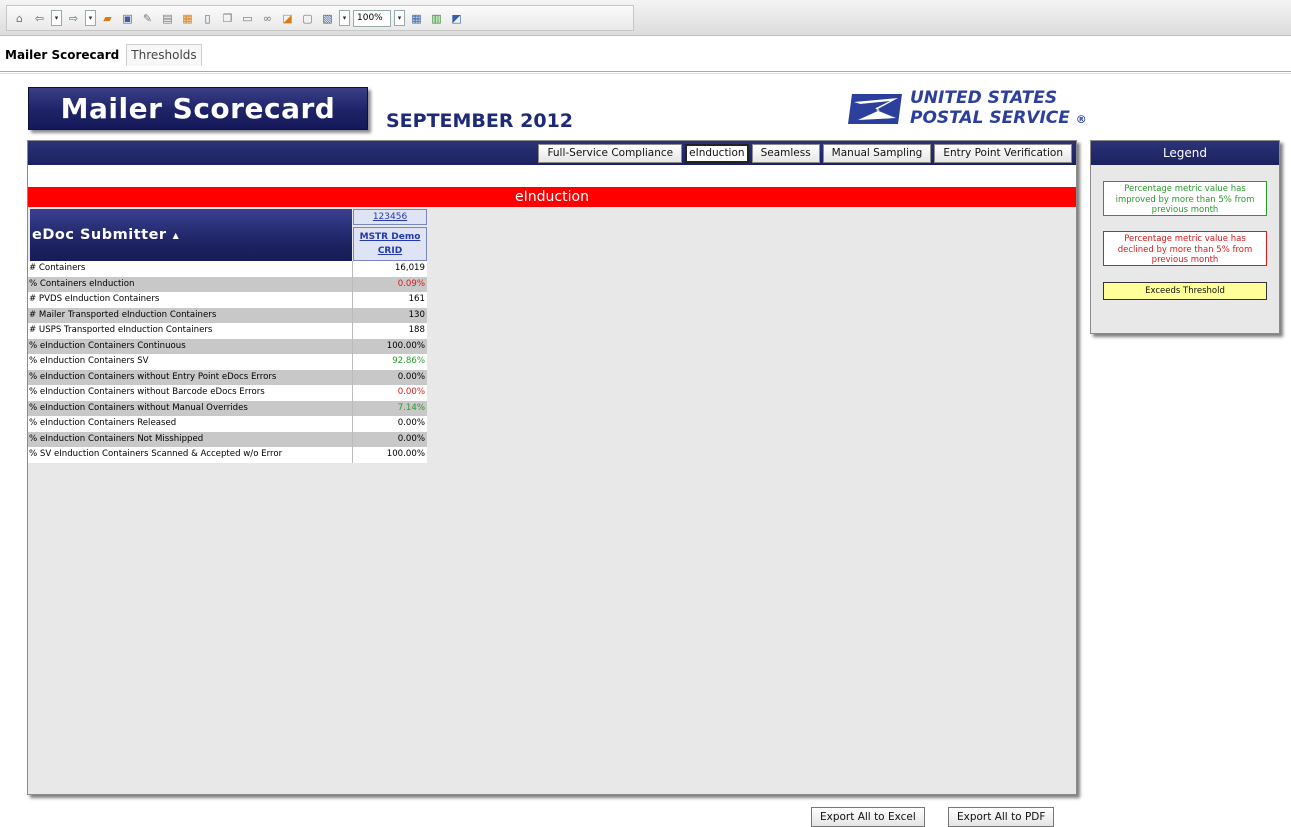 The image size is (1291, 827). Describe the element at coordinates (327, 18) in the screenshot. I see `page-setup-icon: ▧` at that location.